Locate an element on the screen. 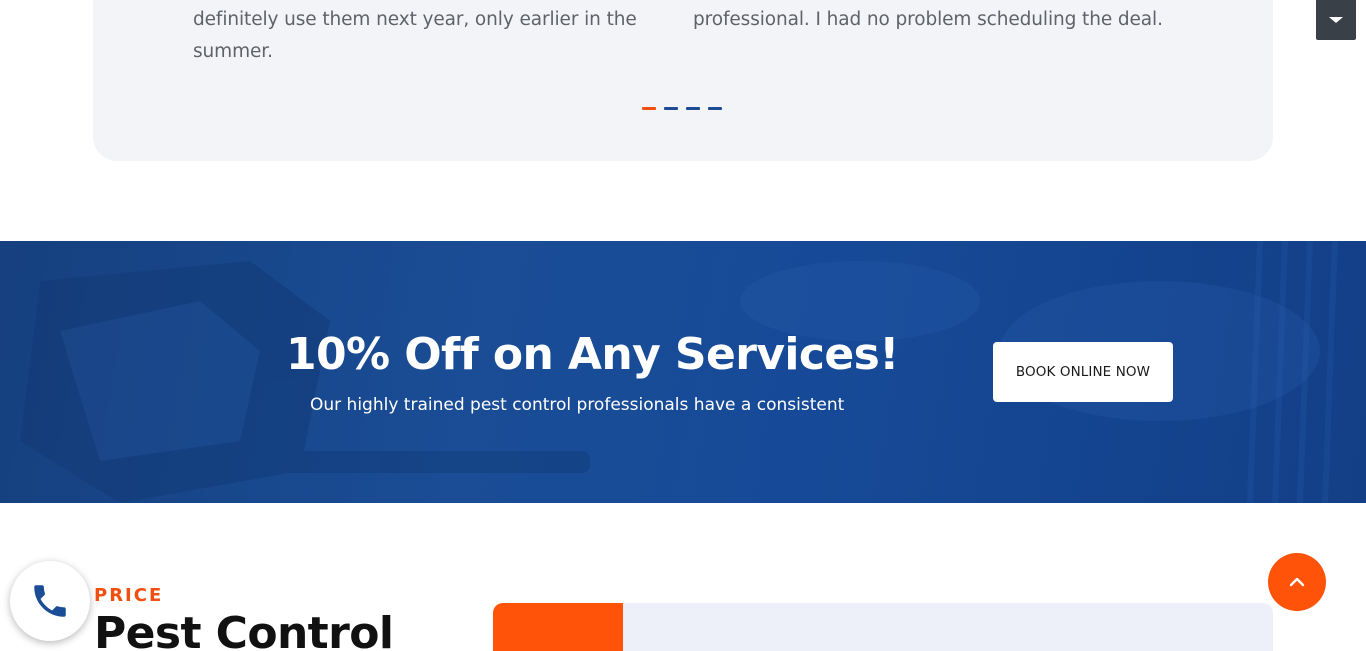 The height and width of the screenshot is (651, 1366). carousel-dot-active is located at coordinates (649, 108).